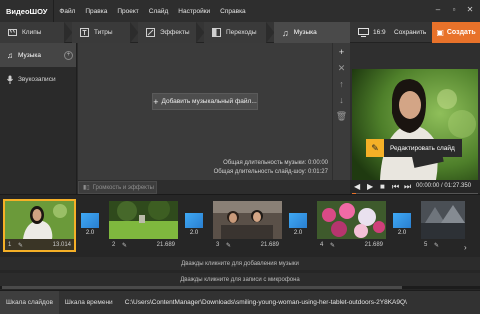  What do you see at coordinates (438, 10) in the screenshot?
I see `minimize-icon: –` at bounding box center [438, 10].